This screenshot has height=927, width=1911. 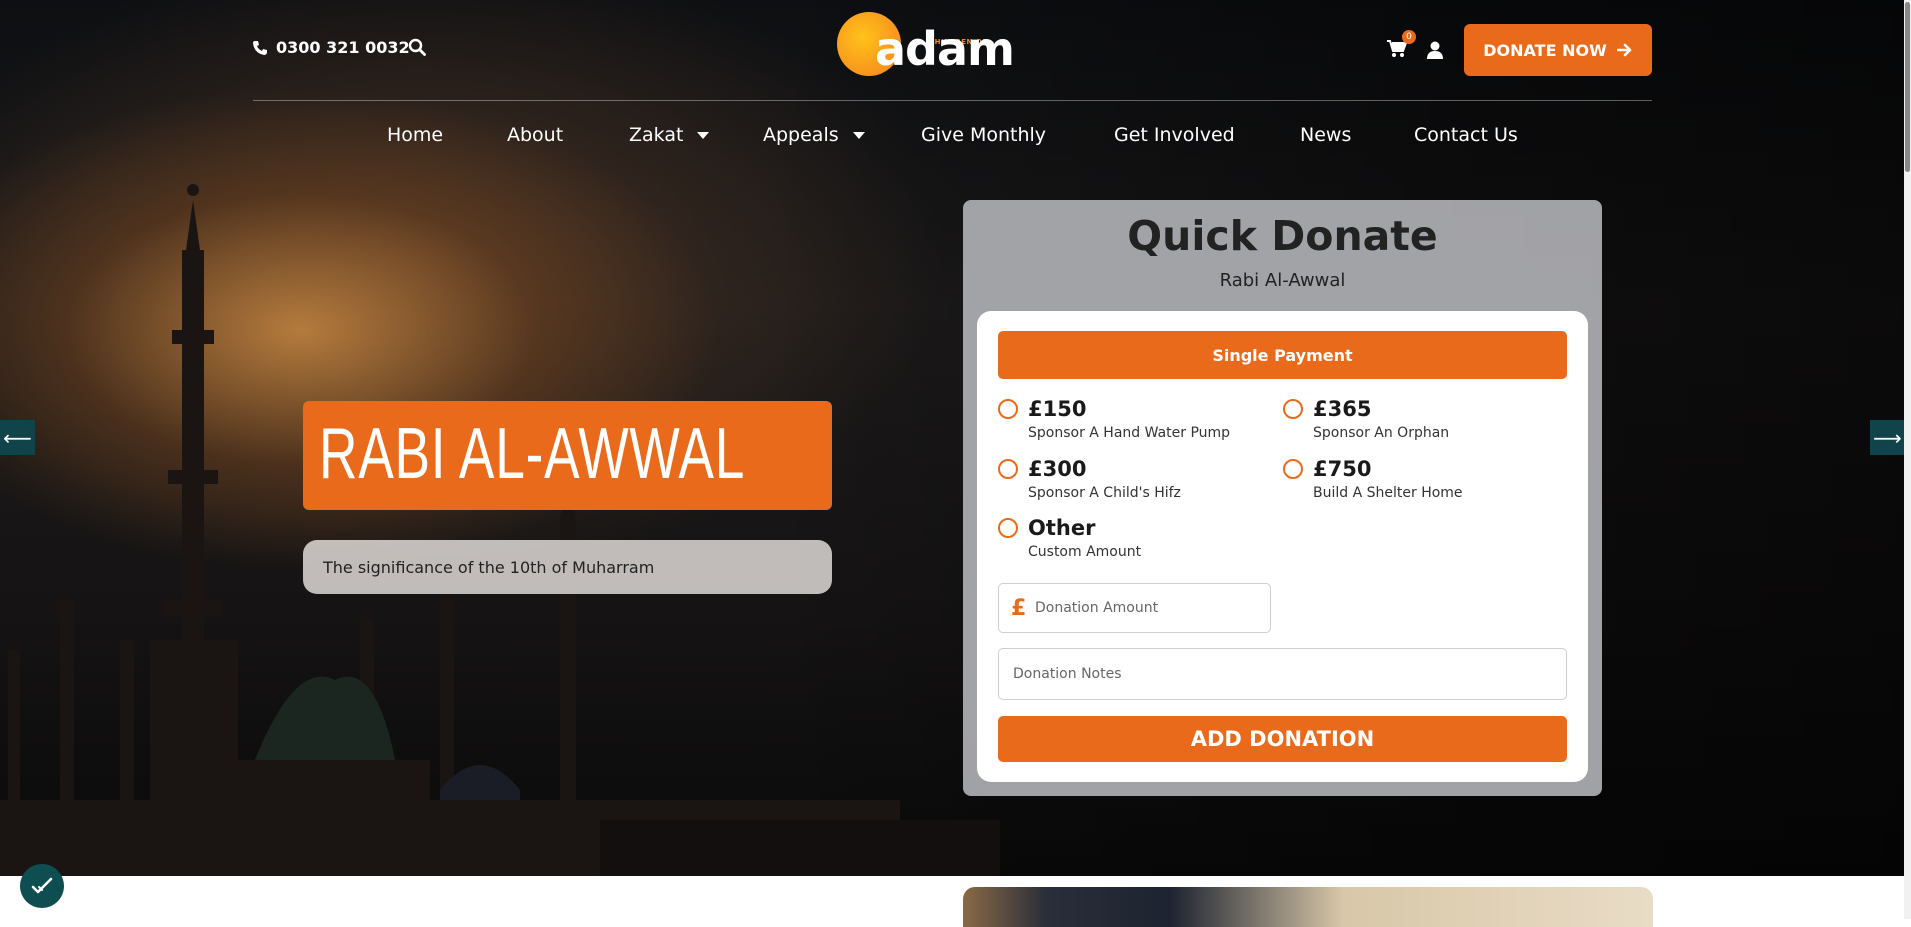 I want to click on option-750: £750 Build A Shelter Home, so click(x=1413, y=481).